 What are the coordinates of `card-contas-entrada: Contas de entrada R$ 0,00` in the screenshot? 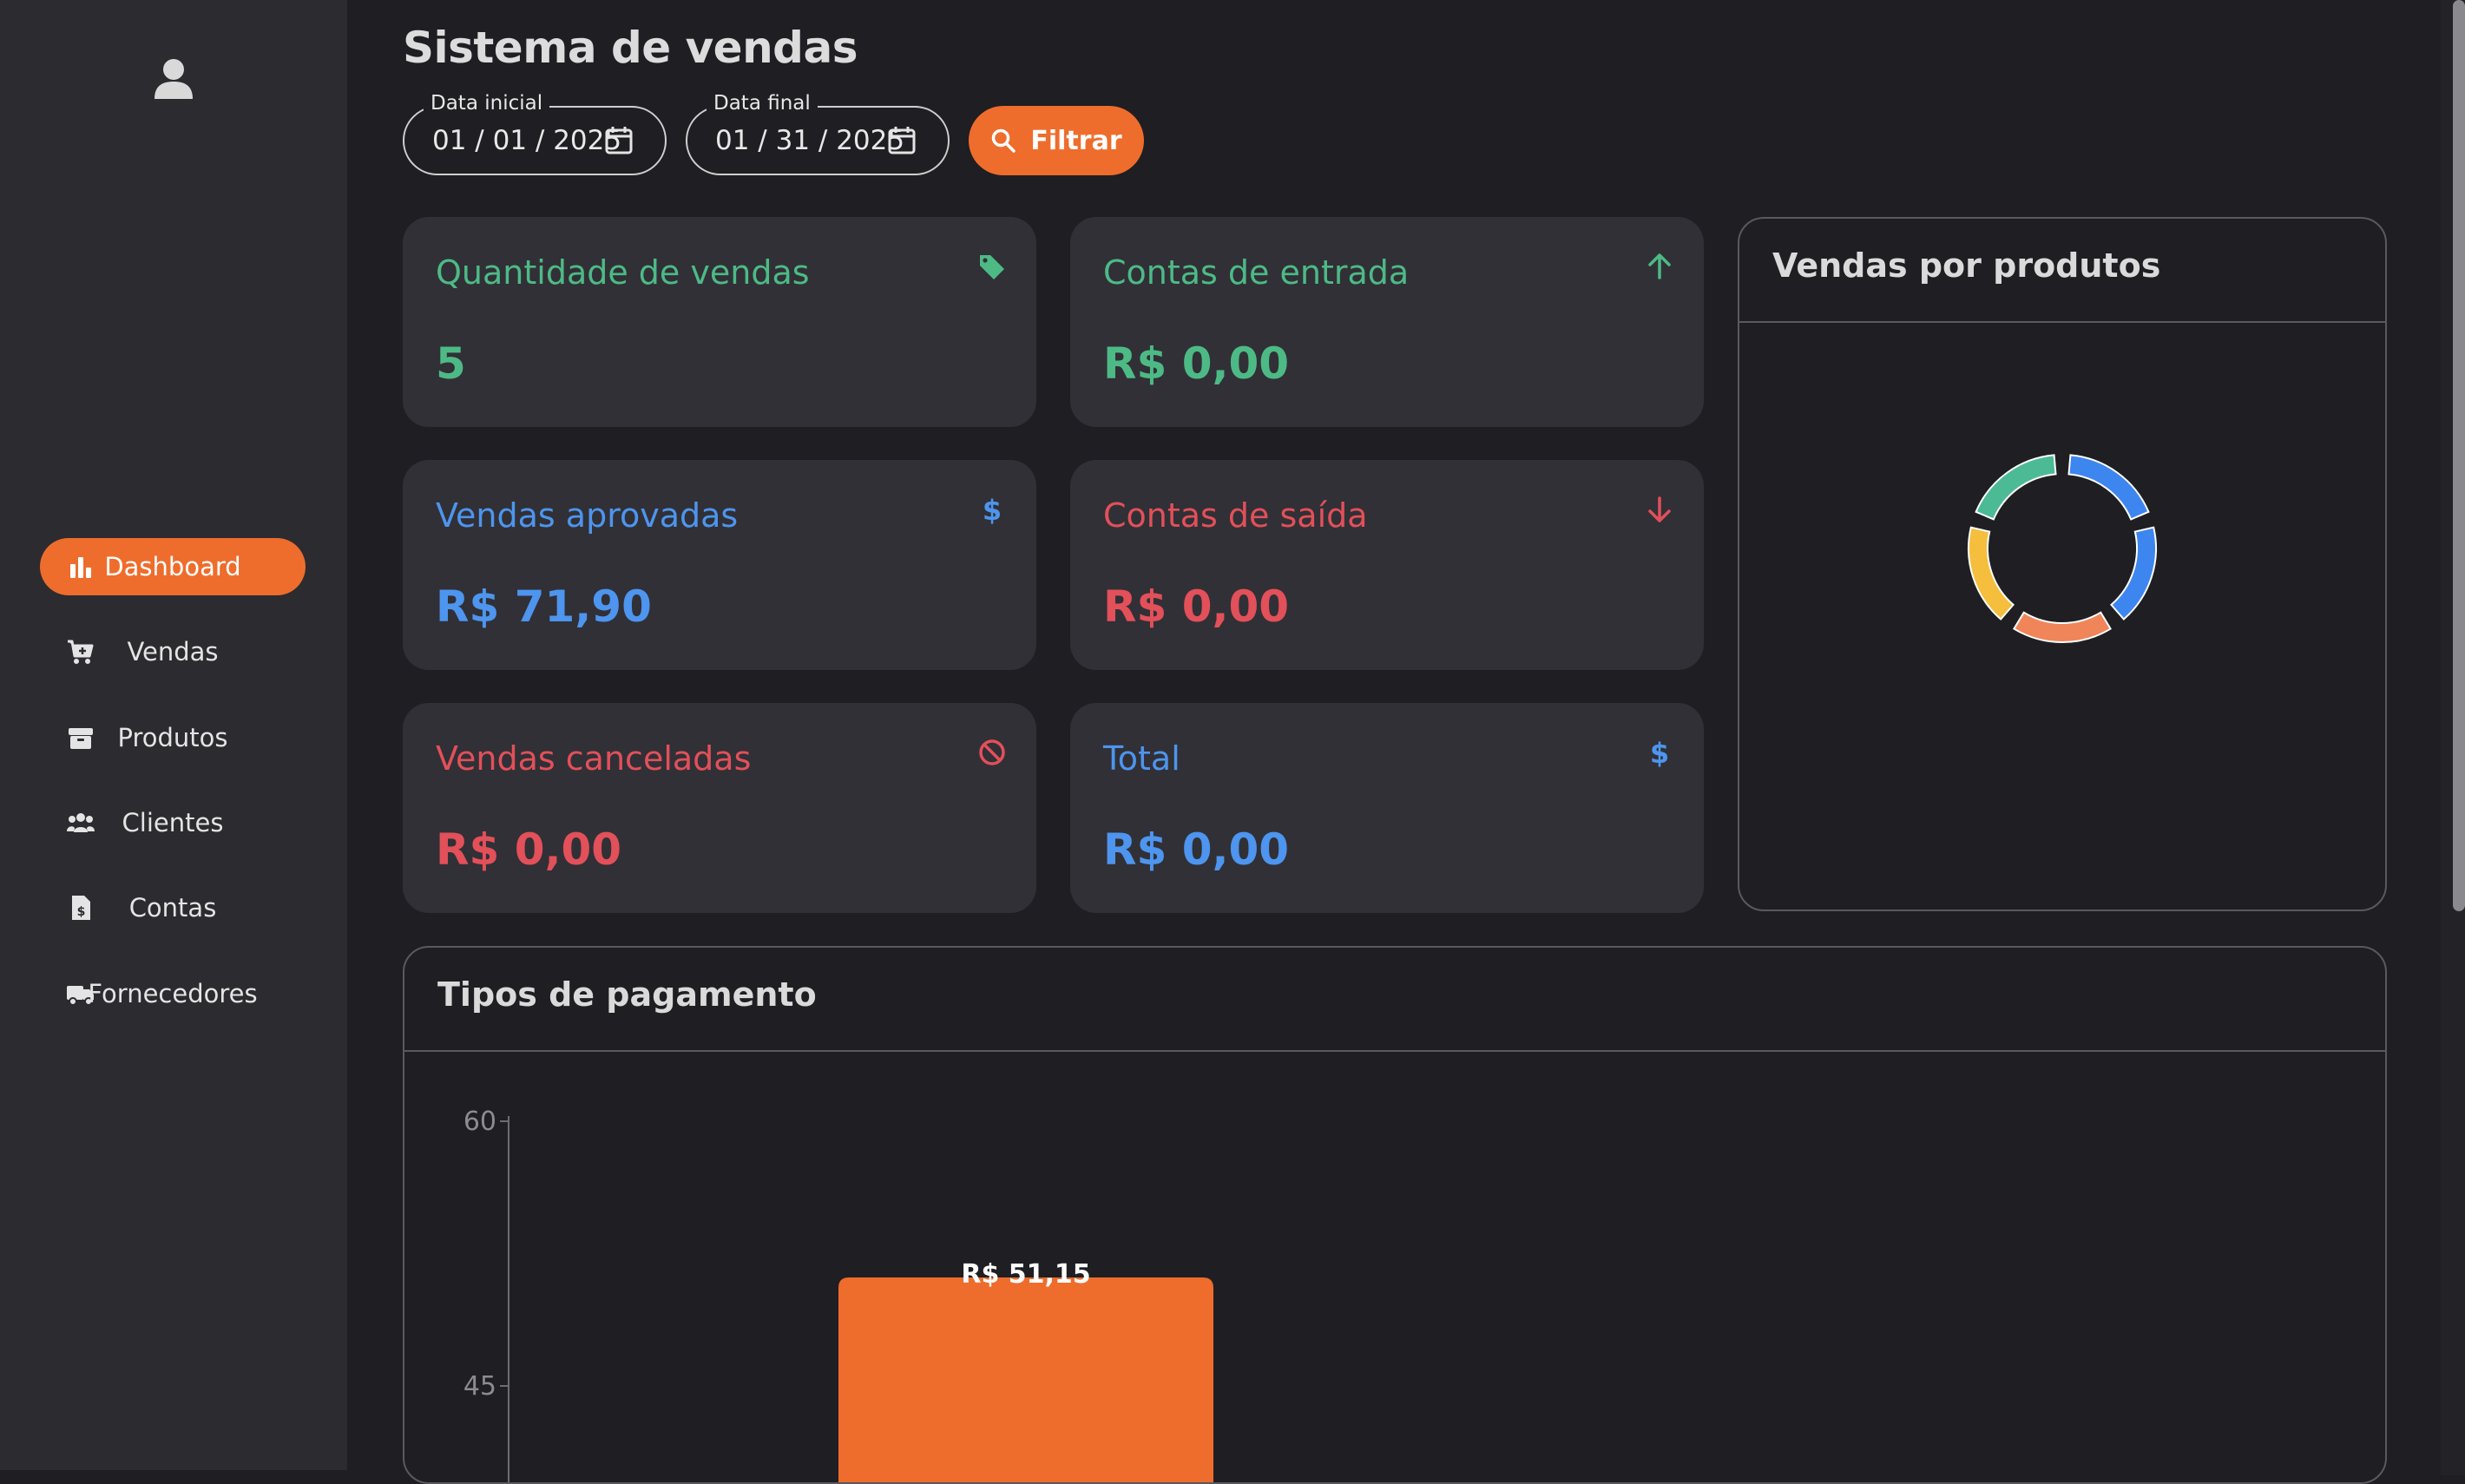 It's located at (1387, 322).